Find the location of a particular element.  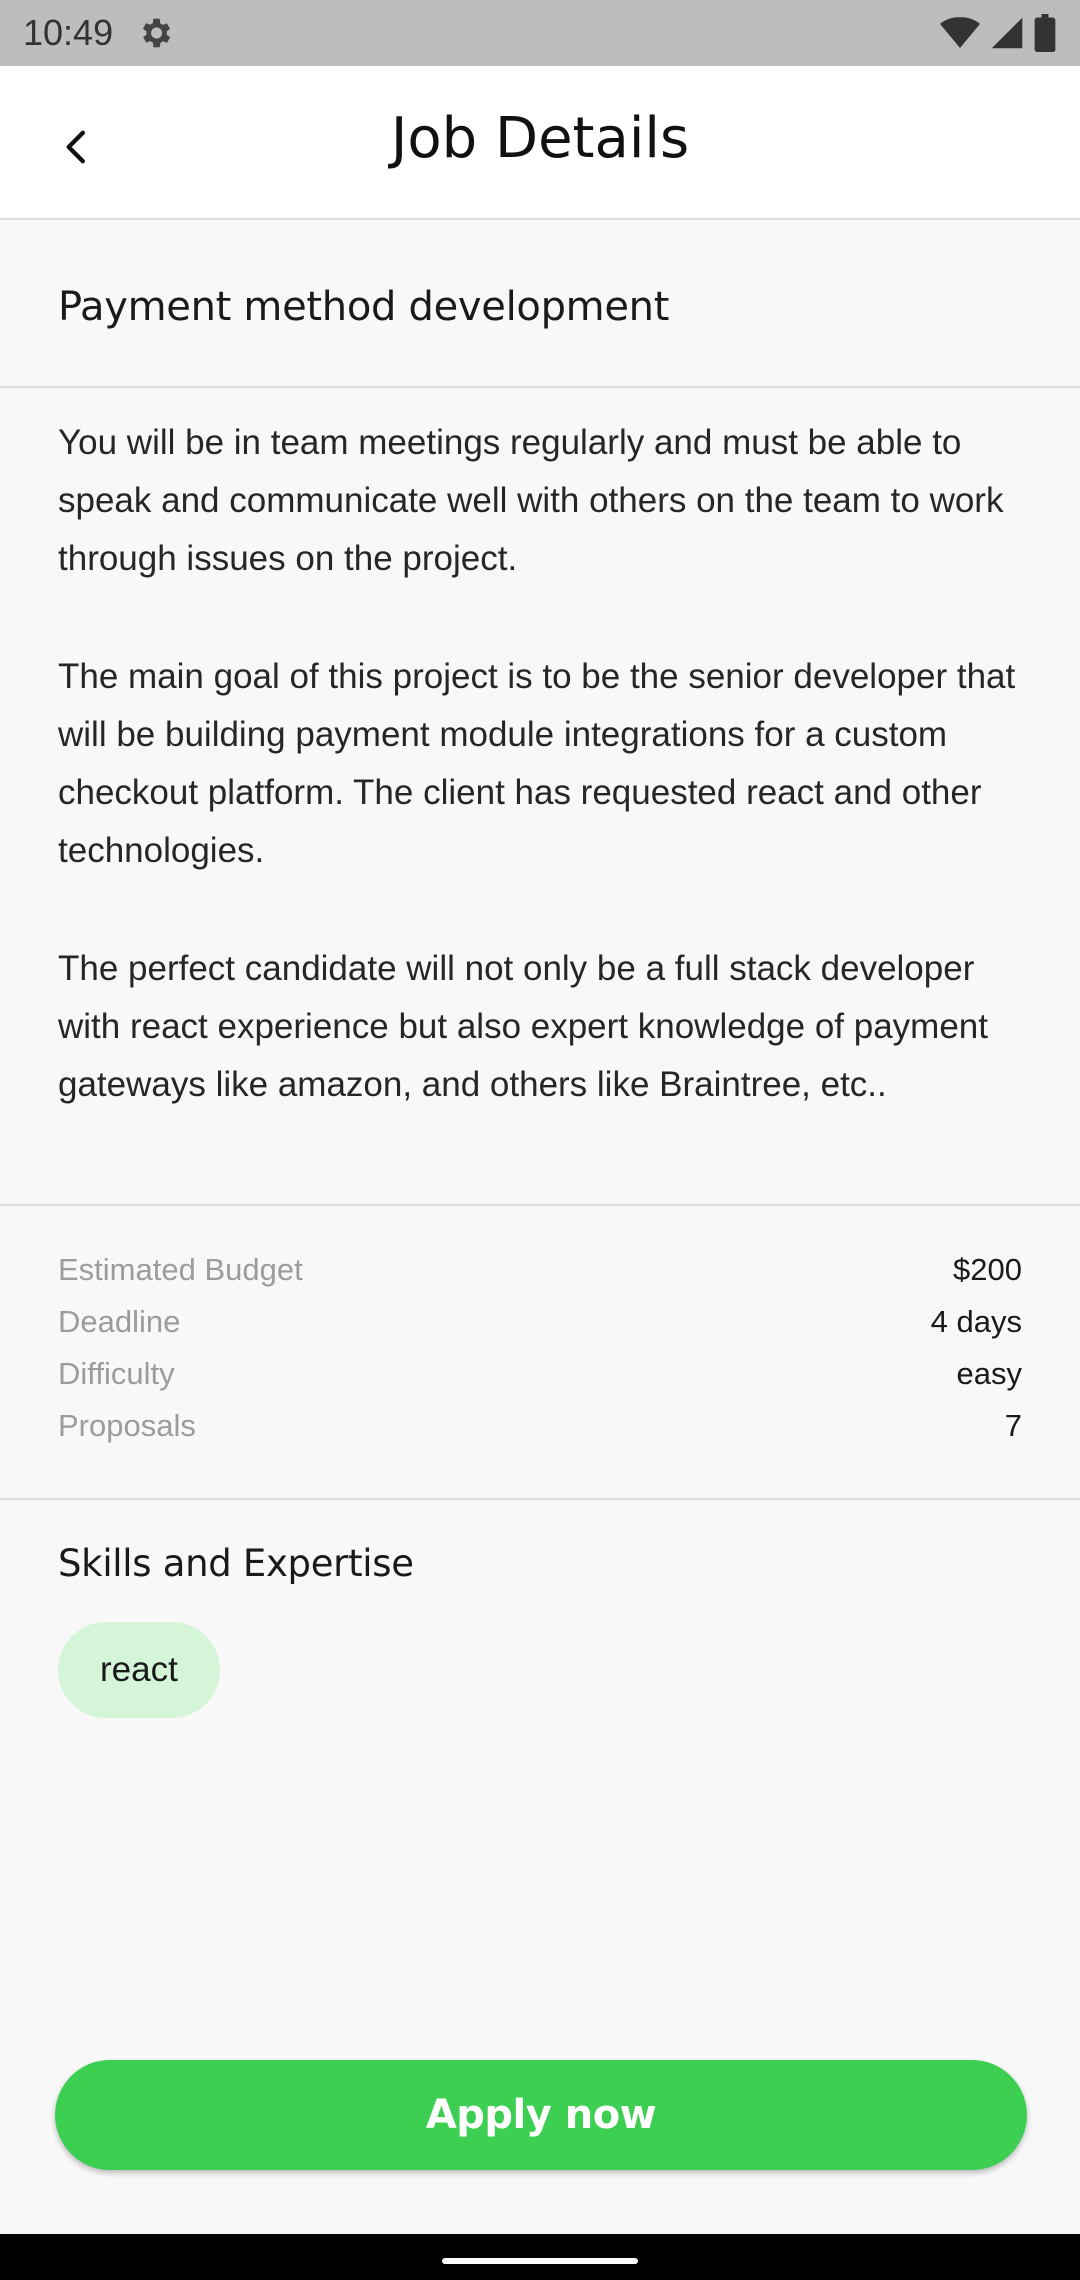

detail-label: Deadline is located at coordinates (119, 1321).